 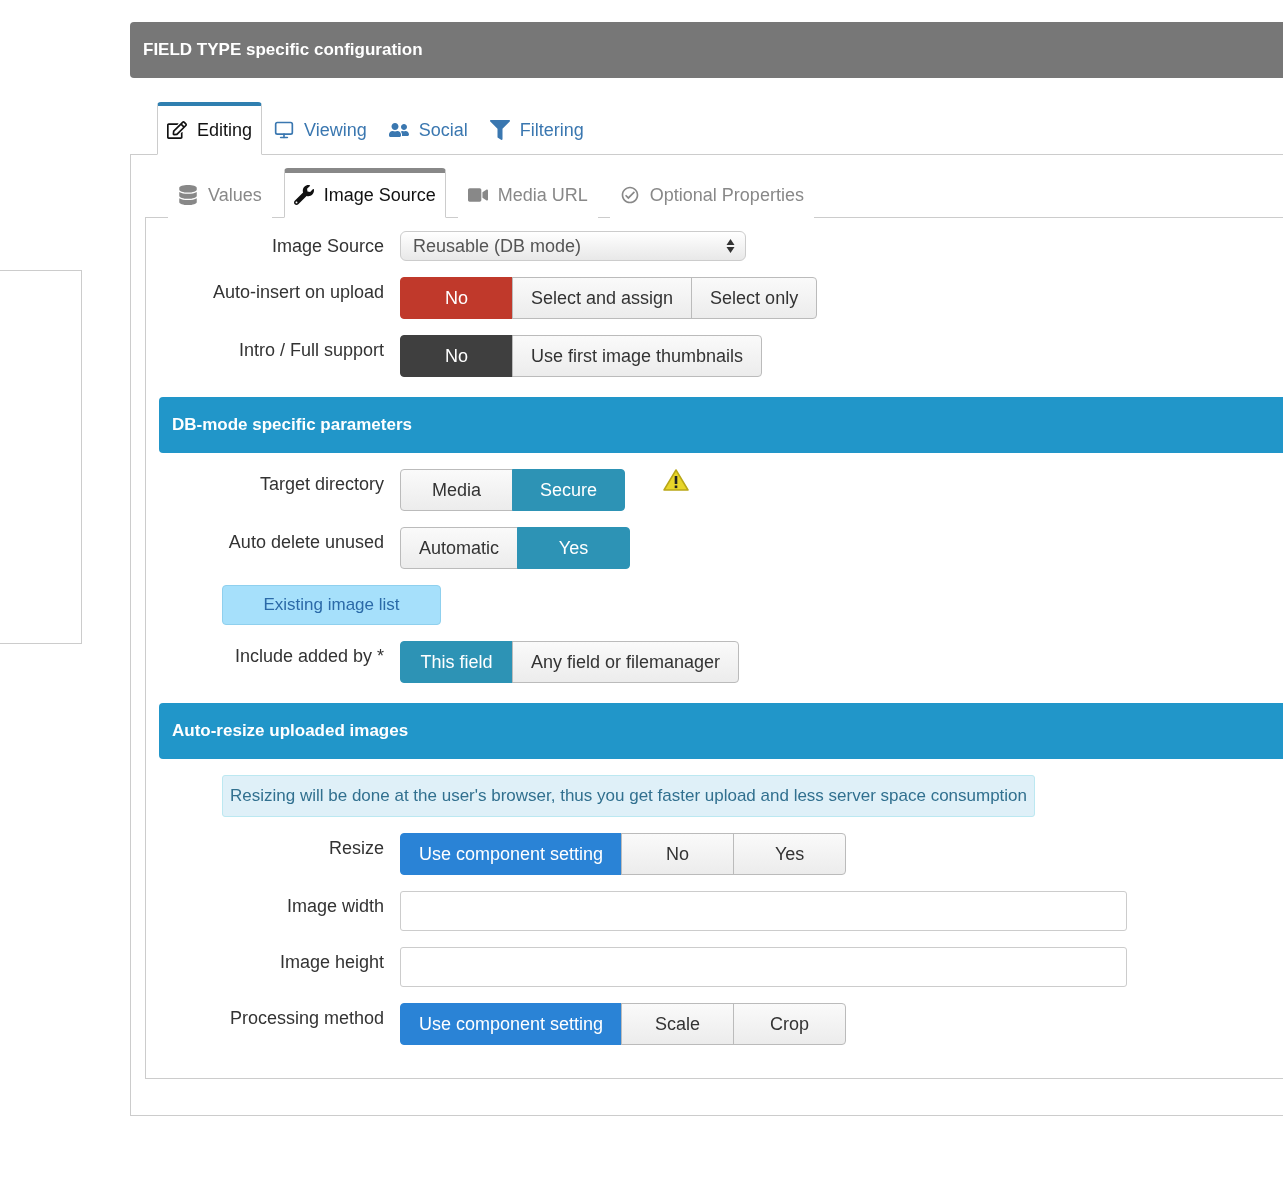 What do you see at coordinates (297, 292) in the screenshot?
I see `field-label: Auto-insert on upload` at bounding box center [297, 292].